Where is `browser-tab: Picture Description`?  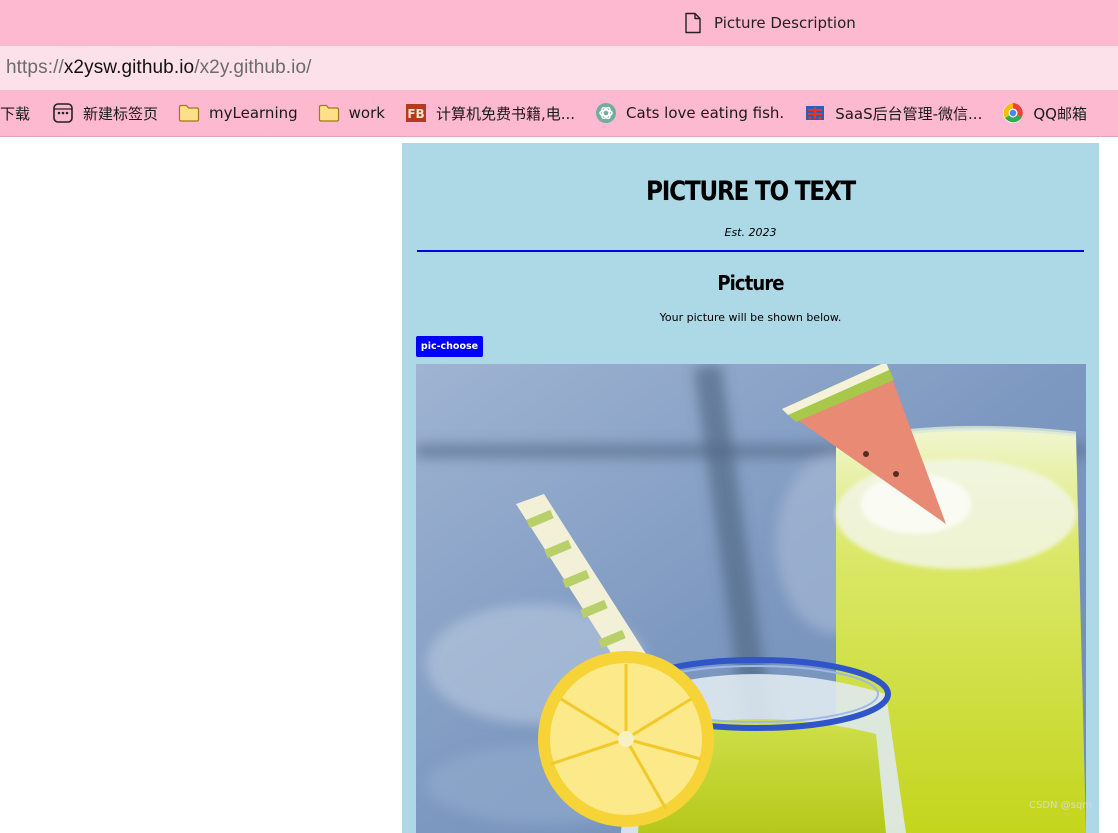 browser-tab: Picture Description is located at coordinates (769, 23).